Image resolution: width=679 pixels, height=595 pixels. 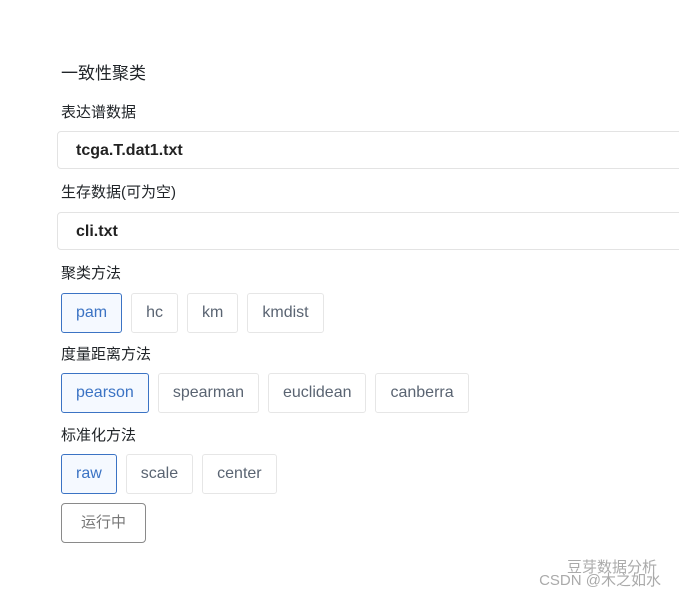 I want to click on run-button: 运行中, so click(x=103, y=523).